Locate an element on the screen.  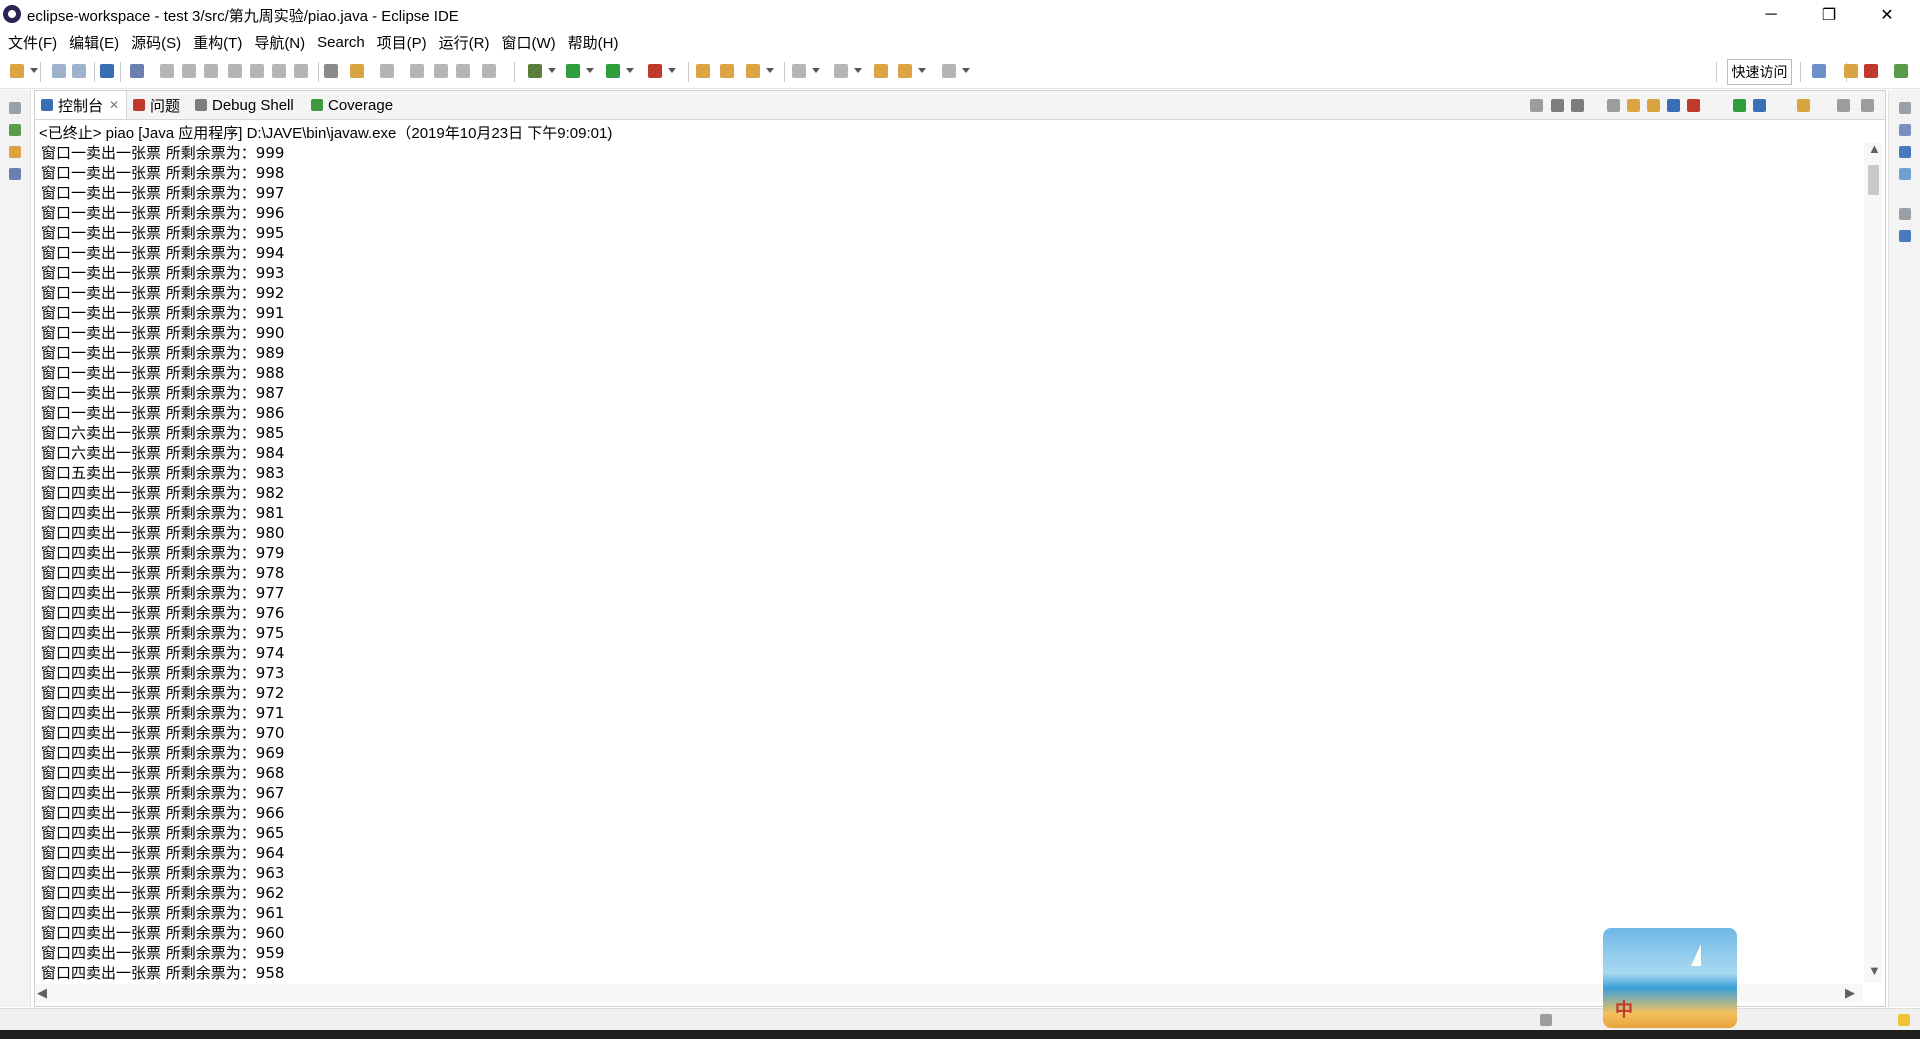
menu-item: 重构(T) is located at coordinates (217, 42).